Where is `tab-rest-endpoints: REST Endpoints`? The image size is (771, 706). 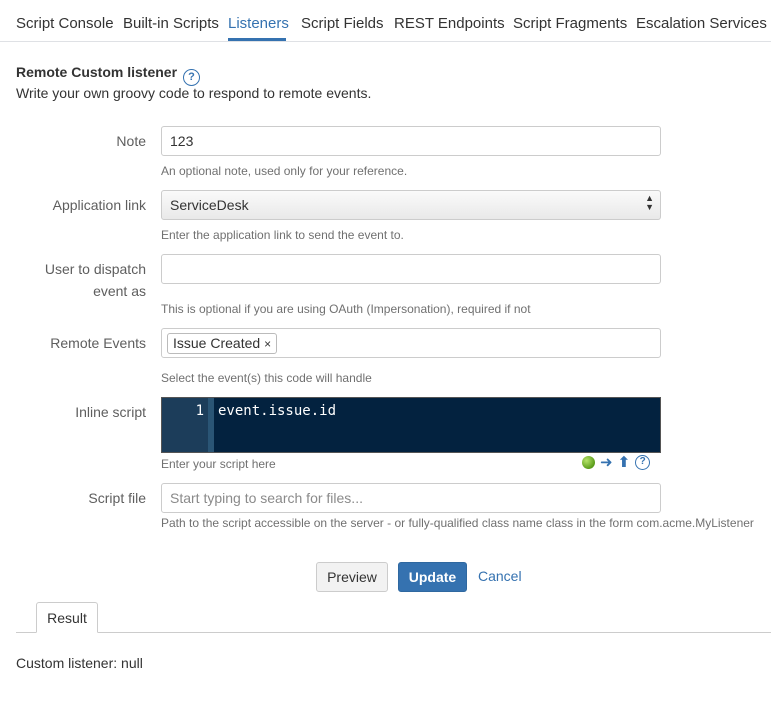 tab-rest-endpoints: REST Endpoints is located at coordinates (449, 23).